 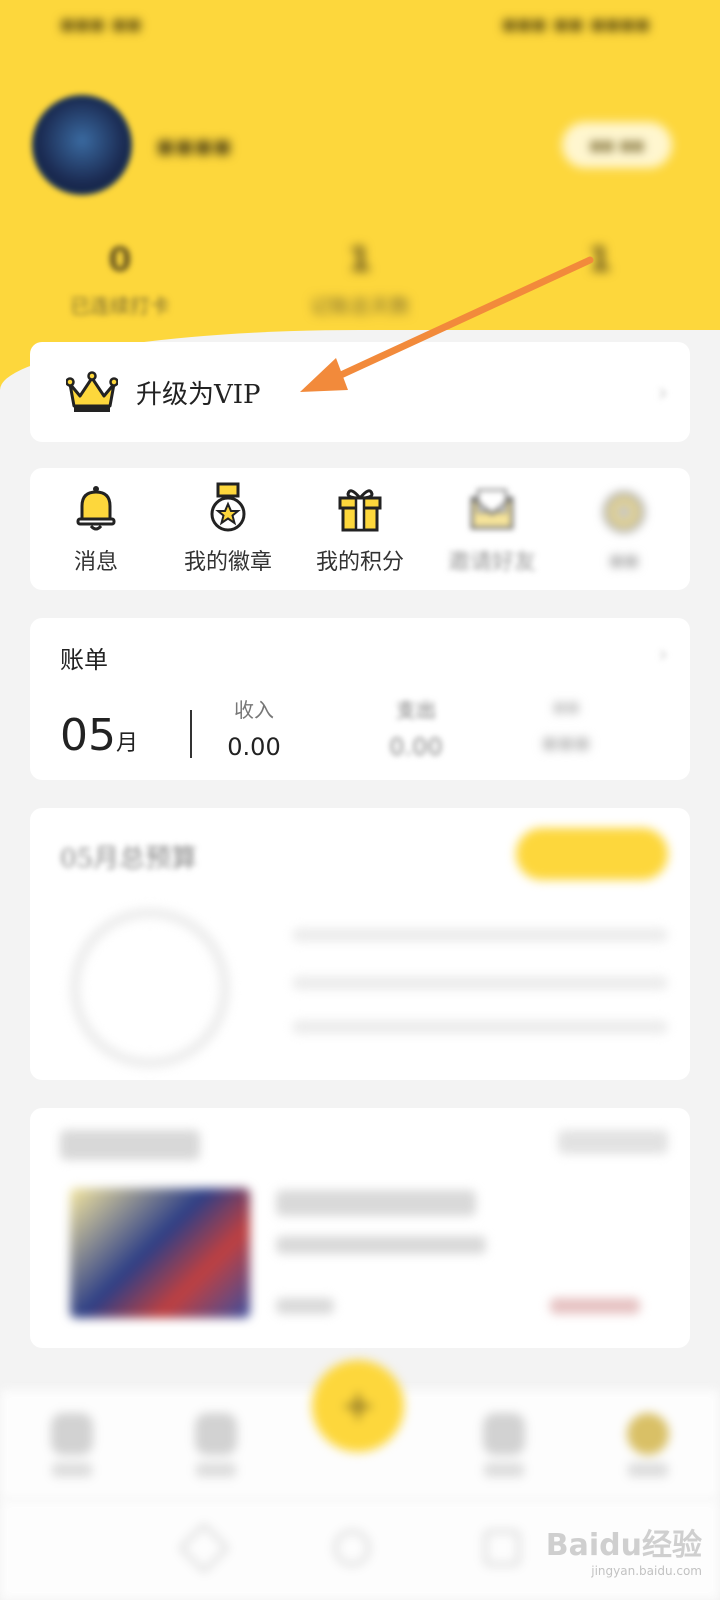 I want to click on stat-third: 1, so click(x=600, y=279).